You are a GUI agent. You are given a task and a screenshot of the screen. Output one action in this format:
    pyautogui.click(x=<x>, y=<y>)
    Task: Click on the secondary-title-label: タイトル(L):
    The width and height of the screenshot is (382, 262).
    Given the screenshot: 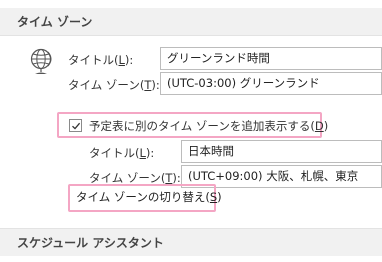 What is the action you would take?
    pyautogui.click(x=122, y=153)
    